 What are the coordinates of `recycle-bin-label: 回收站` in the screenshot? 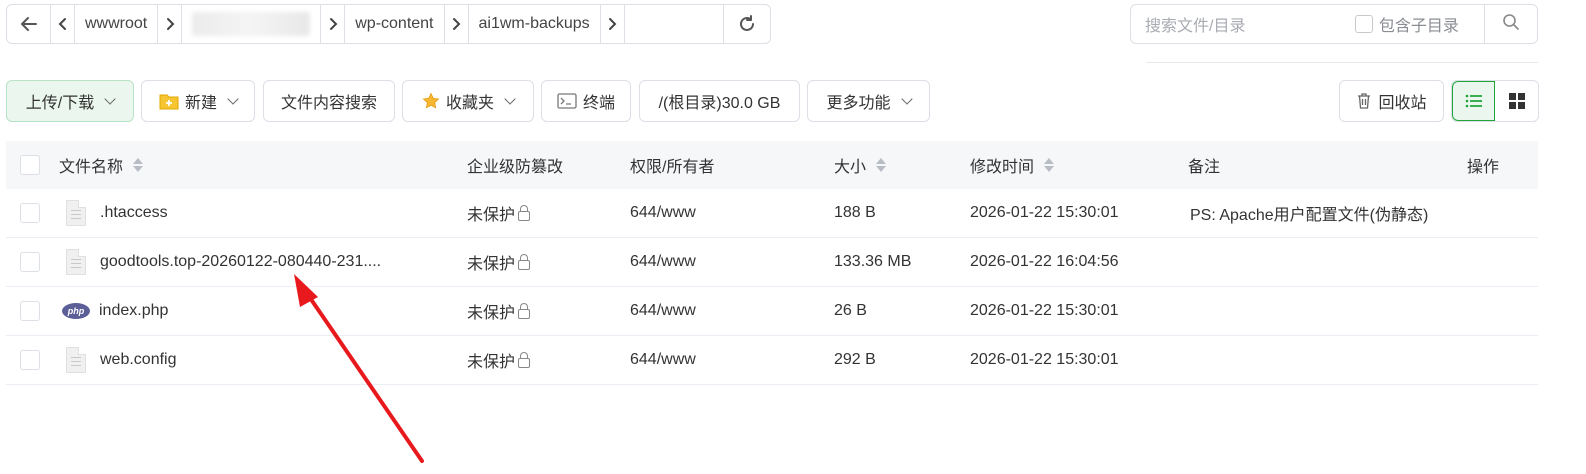 It's located at (1402, 103).